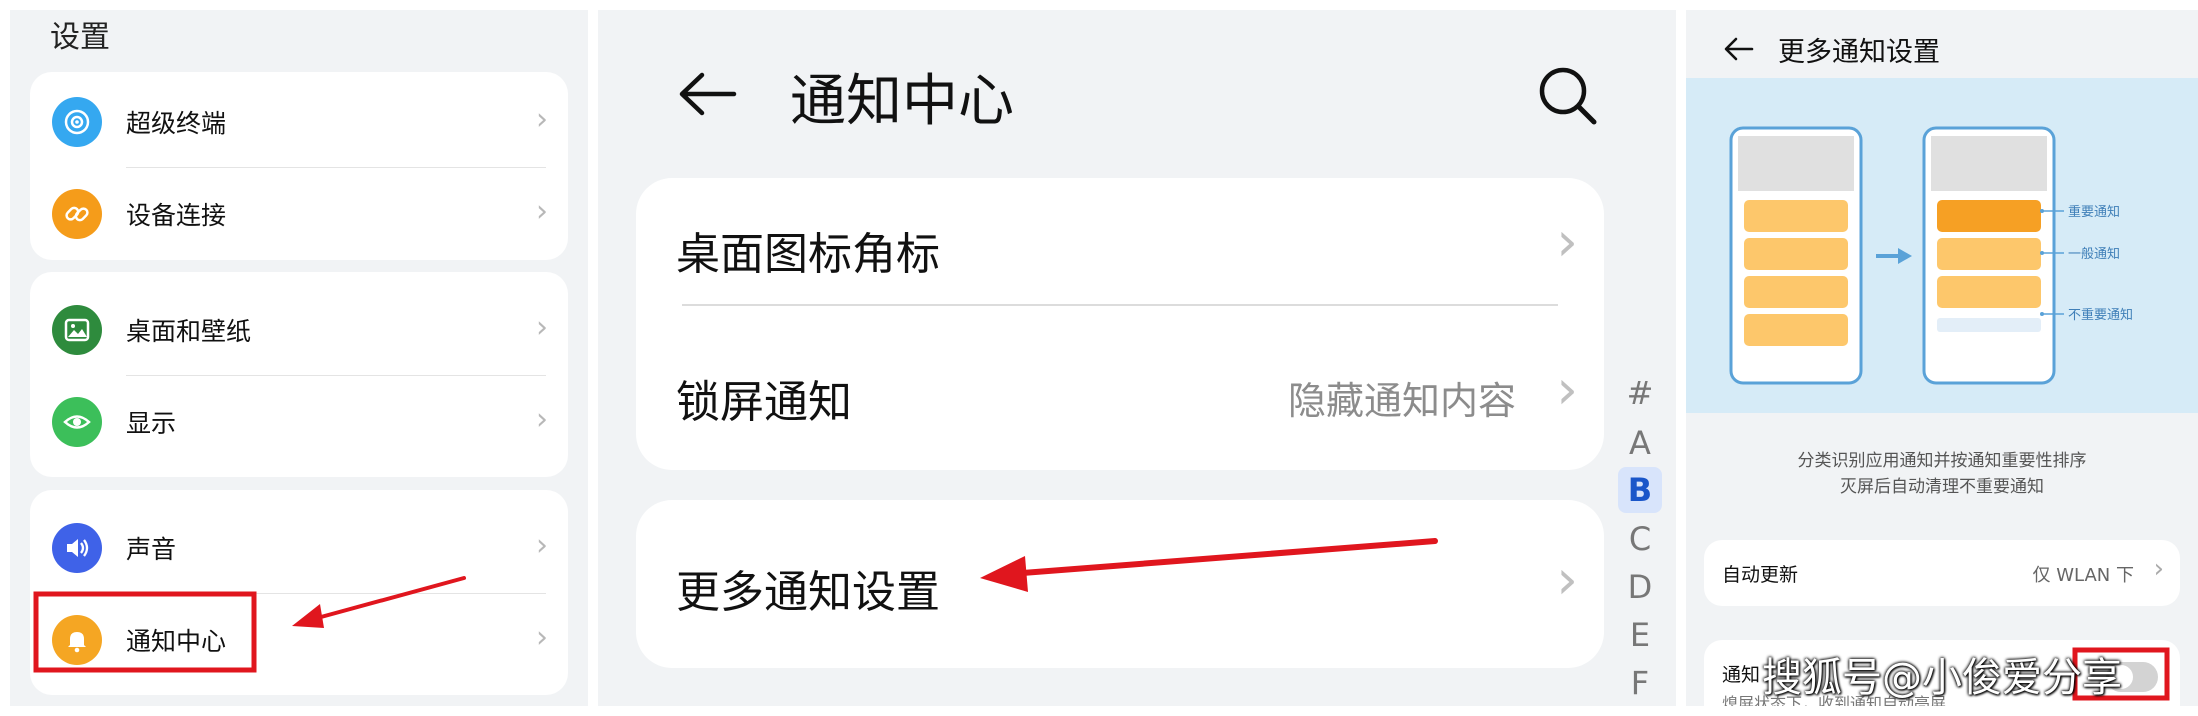  What do you see at coordinates (299, 330) in the screenshot?
I see `settings-item-wallpaper: 桌面和壁纸 ›` at bounding box center [299, 330].